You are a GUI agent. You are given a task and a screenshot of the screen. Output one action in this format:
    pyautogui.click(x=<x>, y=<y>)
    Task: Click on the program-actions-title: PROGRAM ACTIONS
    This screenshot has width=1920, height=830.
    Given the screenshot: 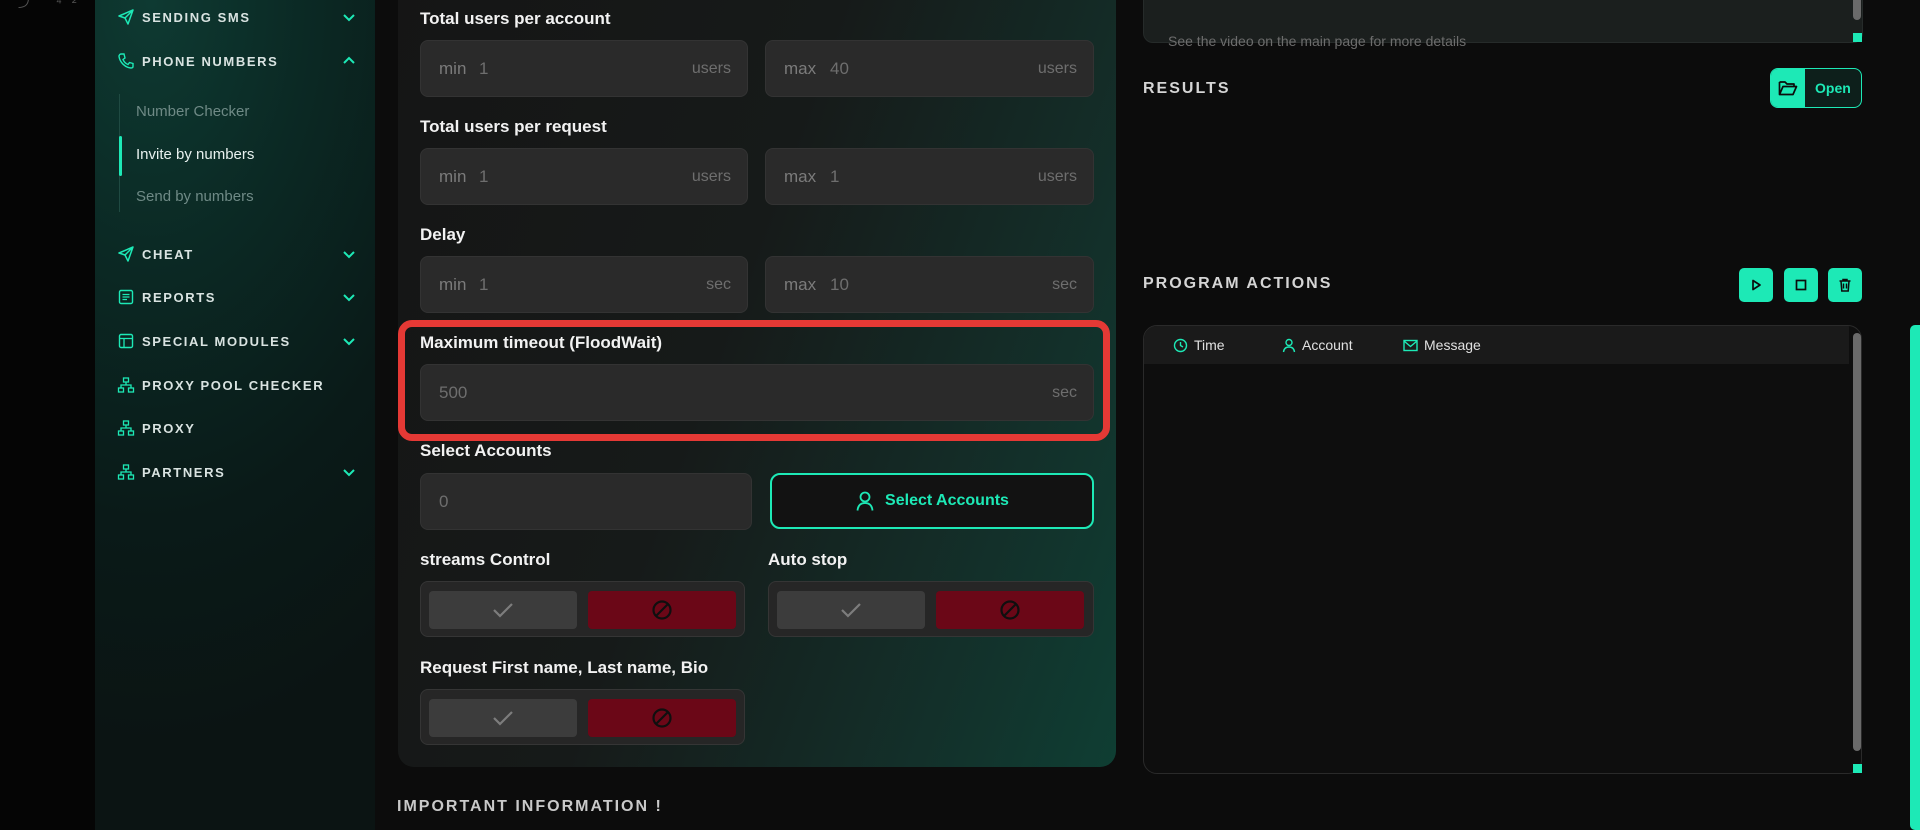 What is the action you would take?
    pyautogui.click(x=1238, y=283)
    